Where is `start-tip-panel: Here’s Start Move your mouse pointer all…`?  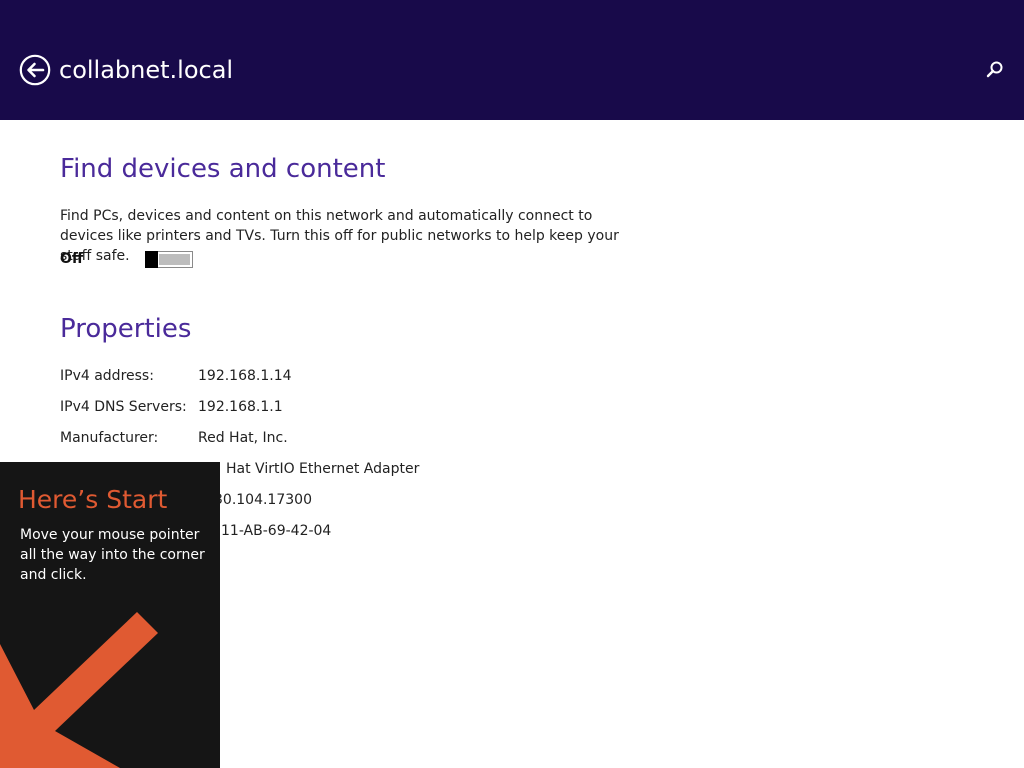
start-tip-panel: Here’s Start Move your mouse pointer all… is located at coordinates (110, 615).